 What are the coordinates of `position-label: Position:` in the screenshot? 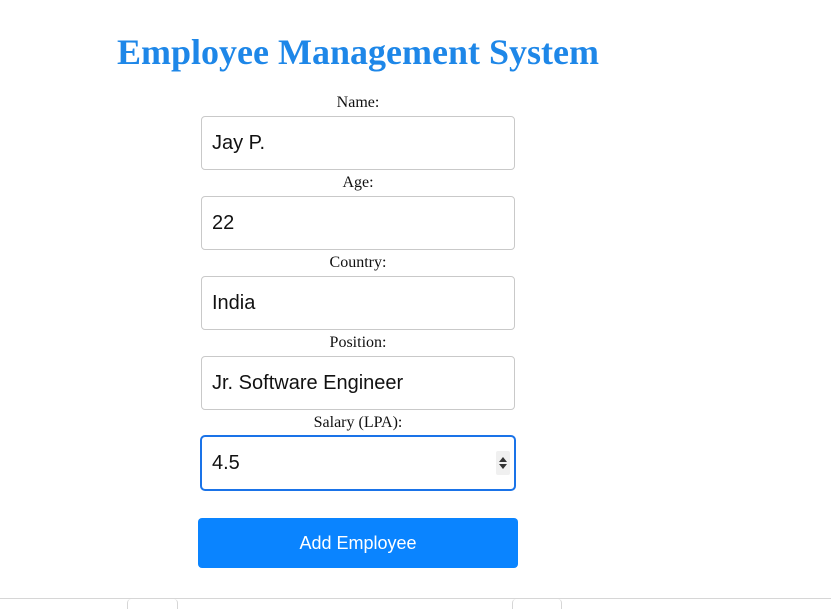 It's located at (358, 342).